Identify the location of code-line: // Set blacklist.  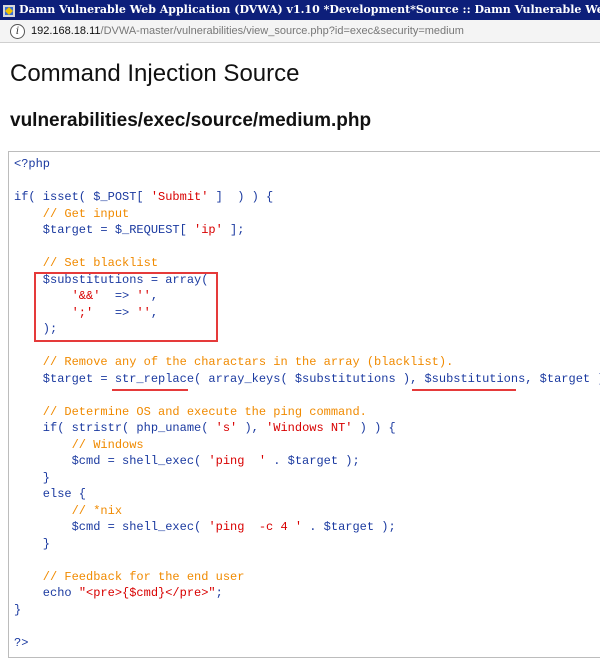
(86, 263).